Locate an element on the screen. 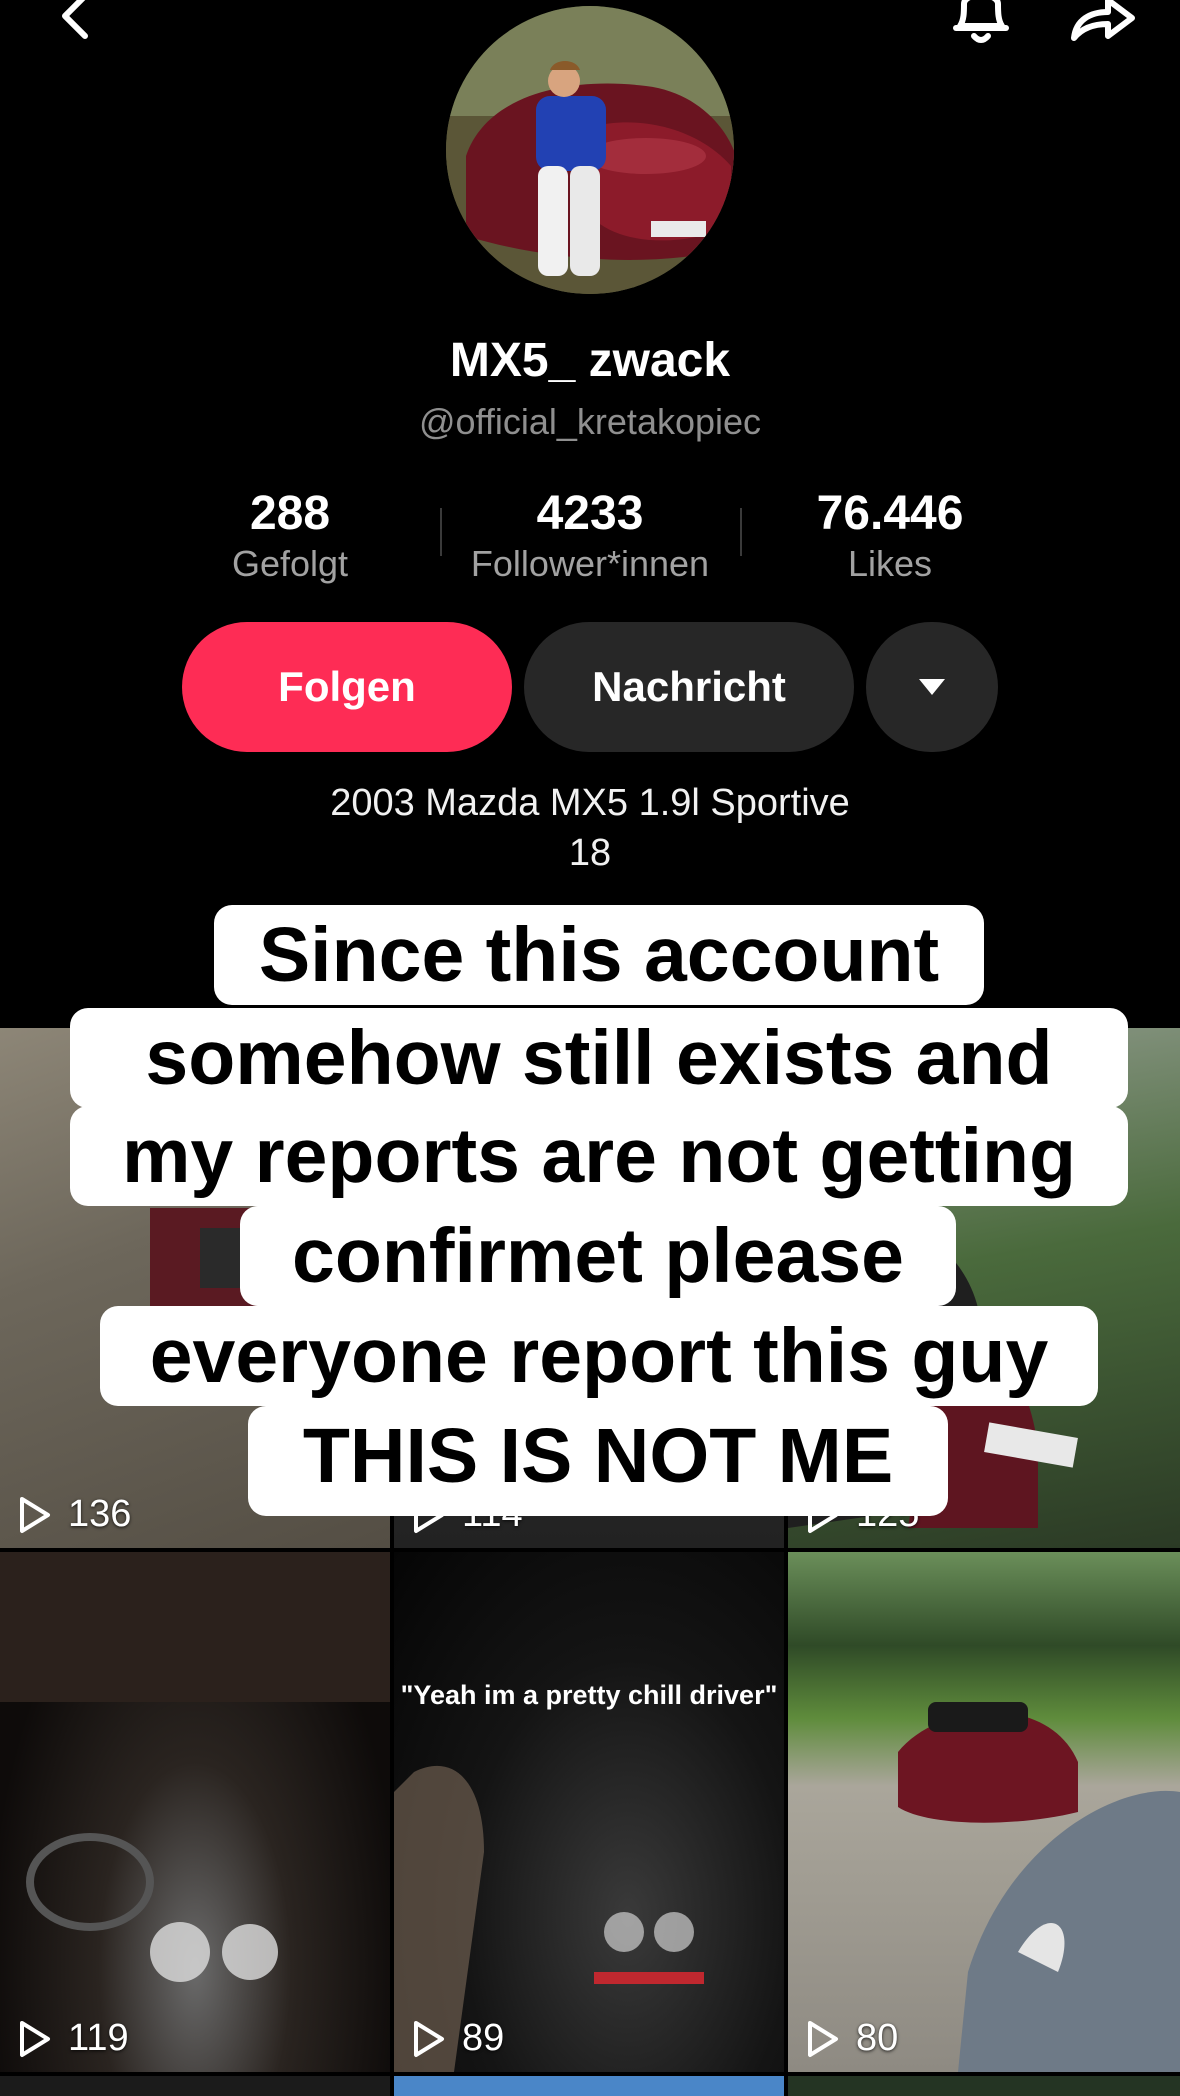  video-thumbnail: "Yeah im a pretty chill driver" 89 is located at coordinates (589, 1812).